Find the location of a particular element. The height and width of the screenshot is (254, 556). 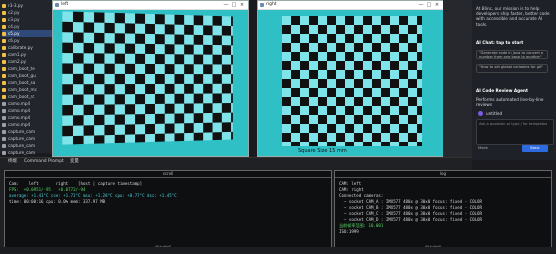

tab-command-prompt: Command Prompt is located at coordinates (44, 162).